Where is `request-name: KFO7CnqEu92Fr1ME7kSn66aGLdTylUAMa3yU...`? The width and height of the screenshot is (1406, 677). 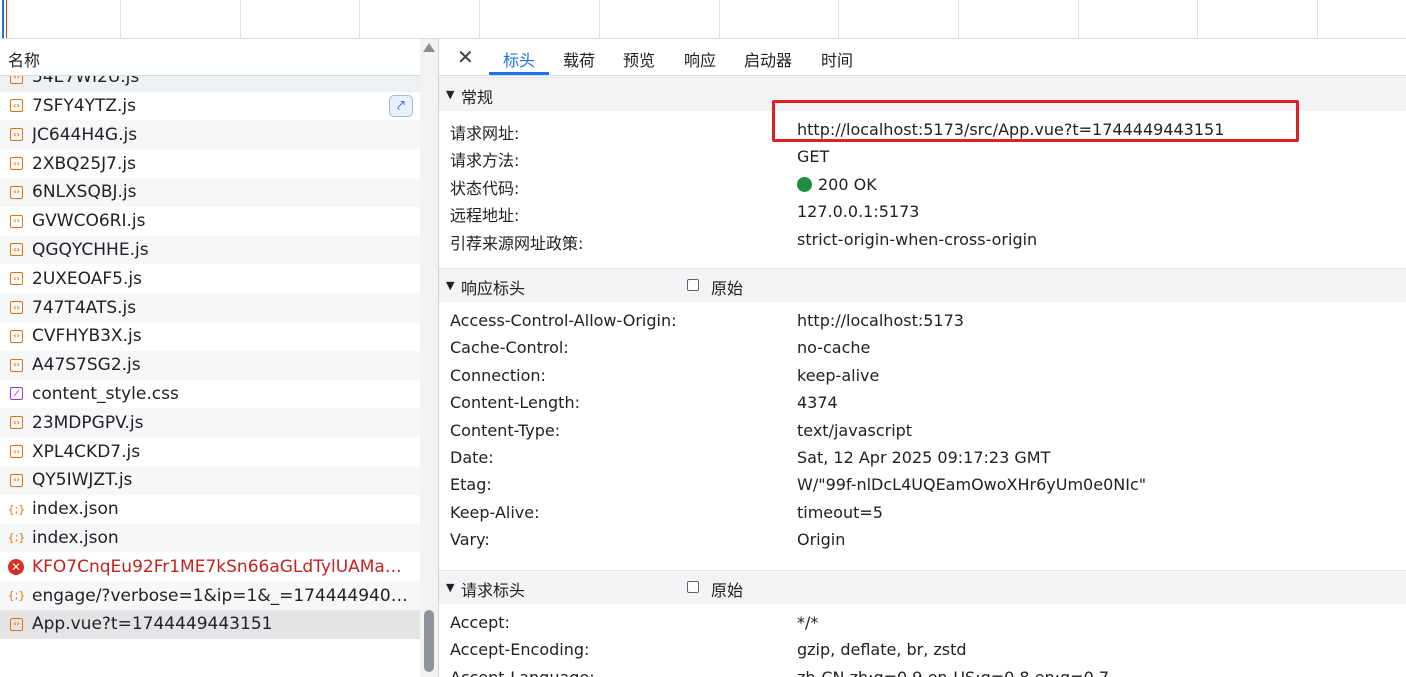 request-name: KFO7CnqEu92Fr1ME7kSn66aGLdTylUAMa3yU... is located at coordinates (222, 566).